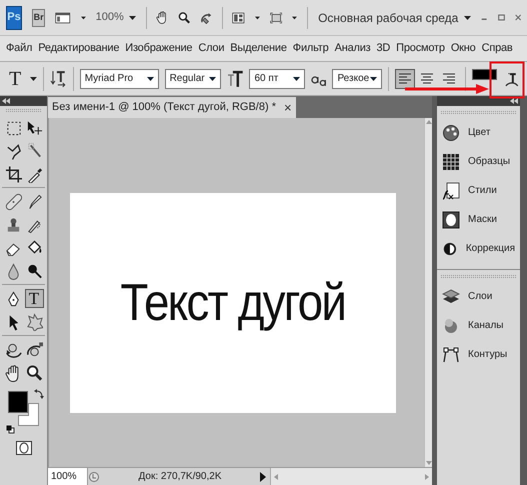  What do you see at coordinates (263, 477) in the screenshot?
I see `status-menu-icon` at bounding box center [263, 477].